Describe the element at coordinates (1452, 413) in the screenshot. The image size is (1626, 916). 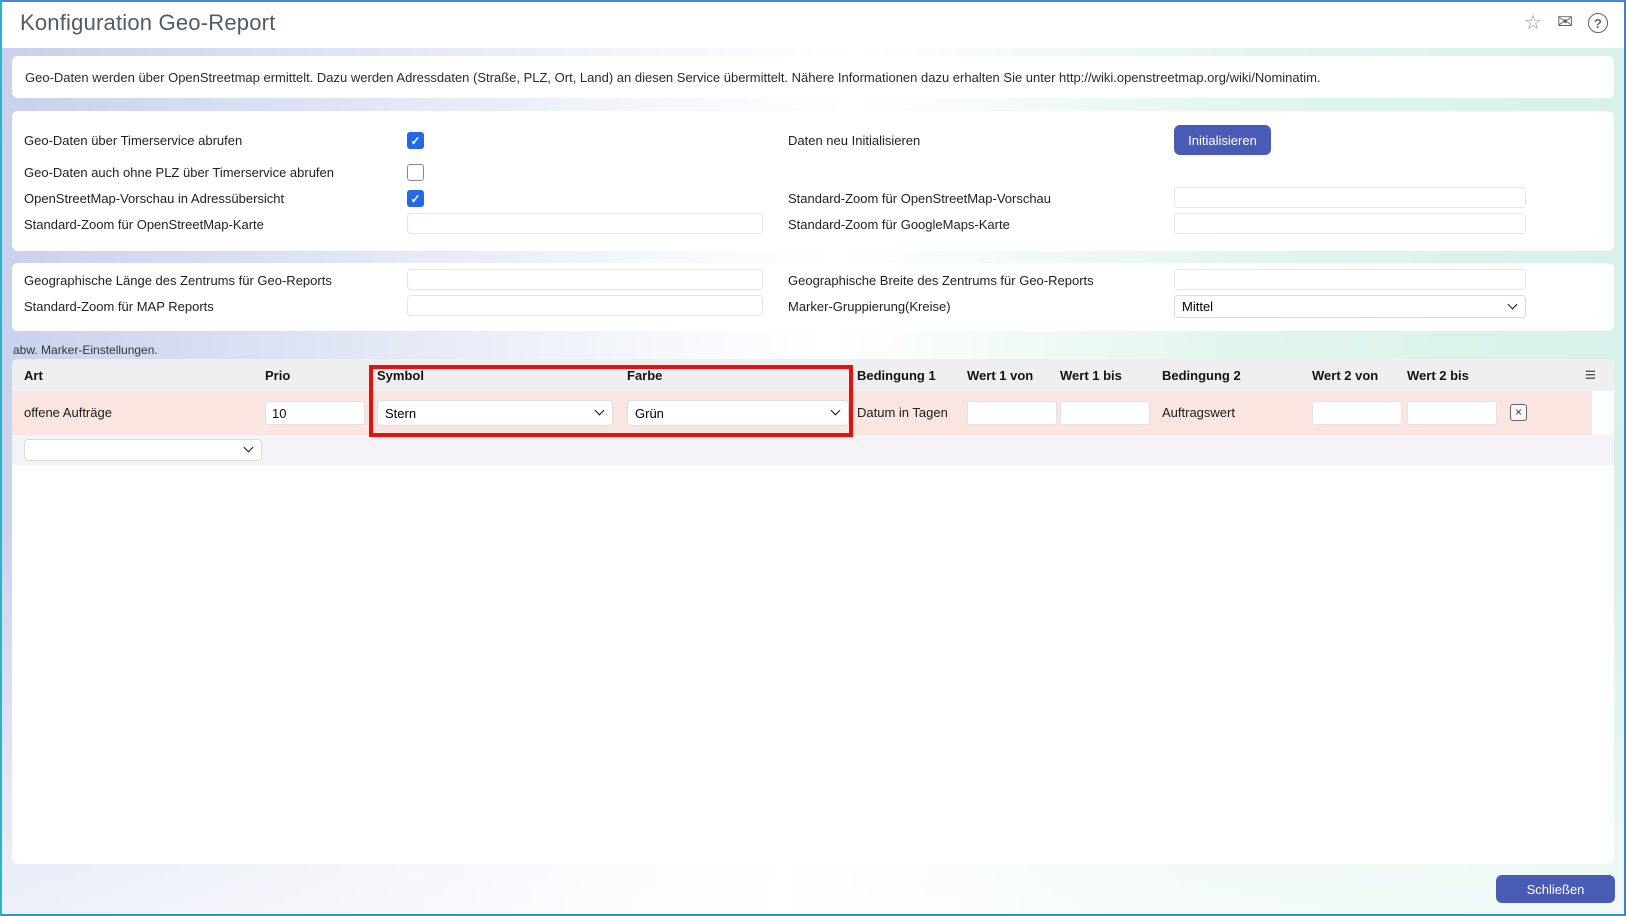
I see `cell-wert2bis-input` at that location.